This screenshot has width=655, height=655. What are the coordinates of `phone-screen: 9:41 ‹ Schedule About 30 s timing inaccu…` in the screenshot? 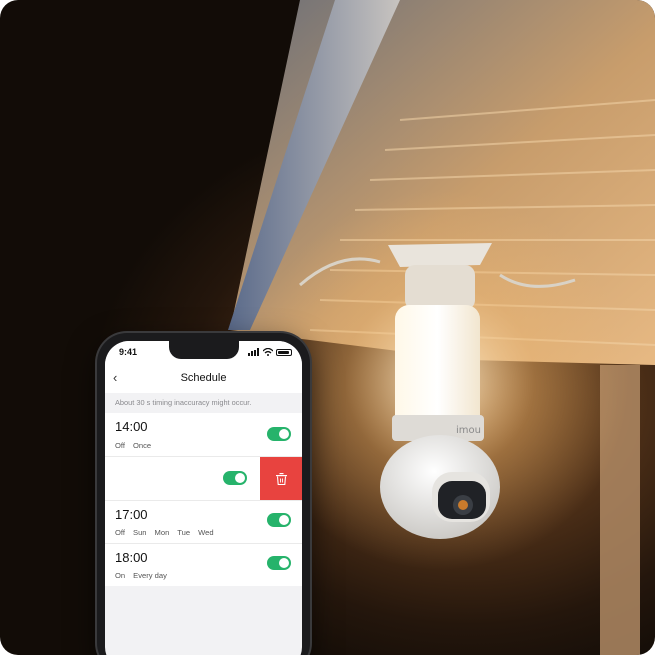 It's located at (203, 498).